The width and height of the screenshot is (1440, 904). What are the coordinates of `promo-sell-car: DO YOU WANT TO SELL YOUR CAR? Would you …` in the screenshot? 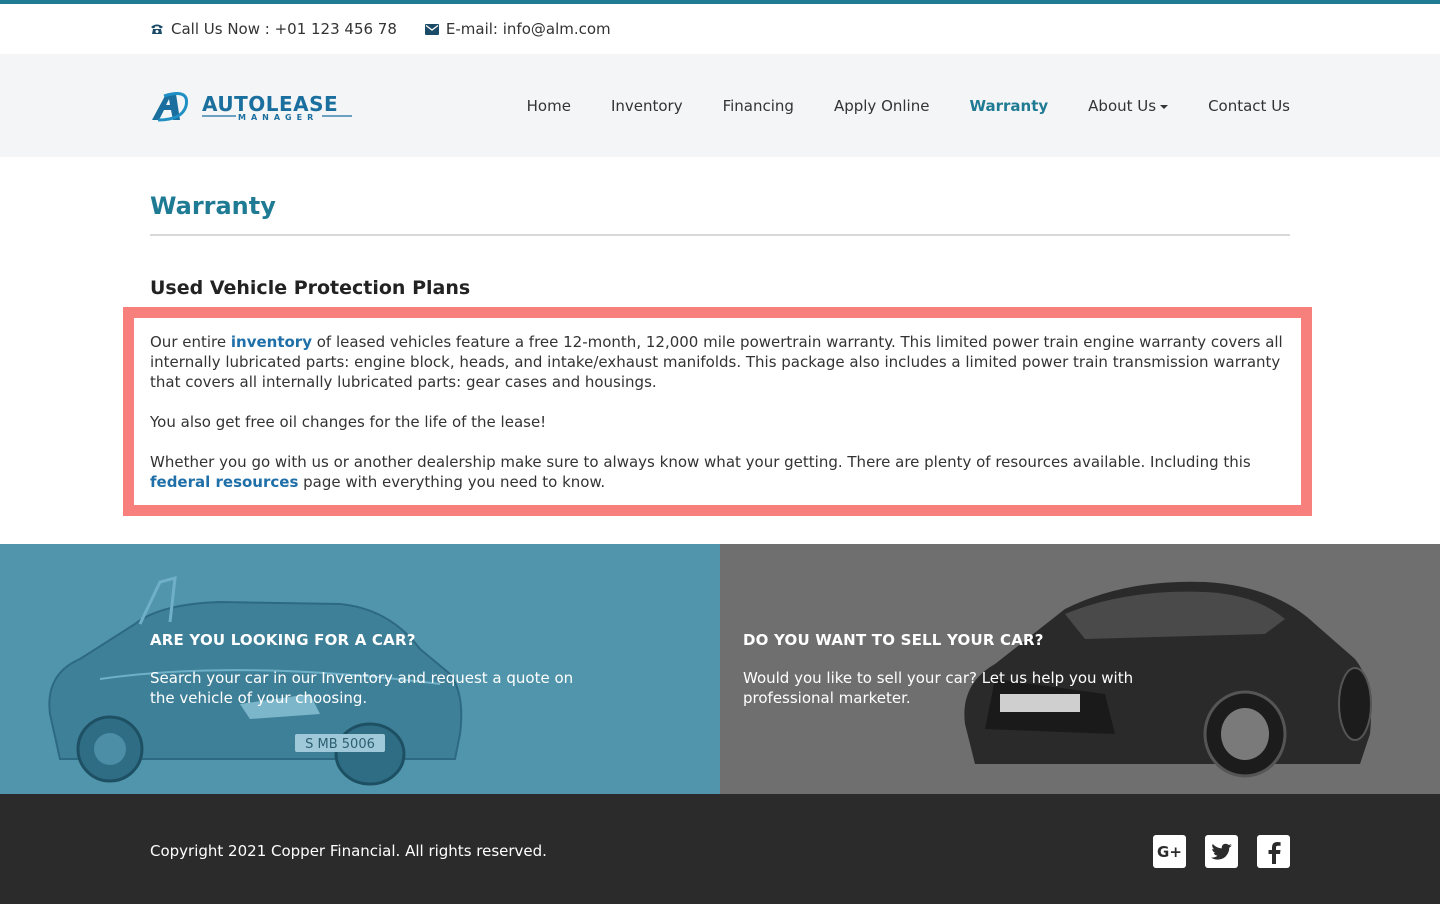 It's located at (1080, 669).